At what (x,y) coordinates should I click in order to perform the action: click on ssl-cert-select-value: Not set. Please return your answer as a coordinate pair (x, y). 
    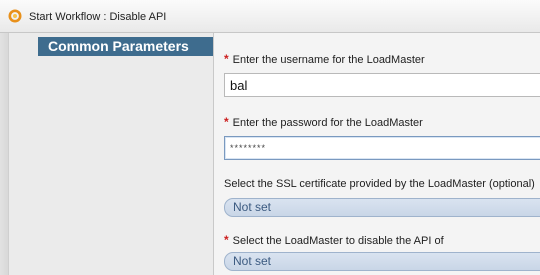
    Looking at the image, I should click on (252, 207).